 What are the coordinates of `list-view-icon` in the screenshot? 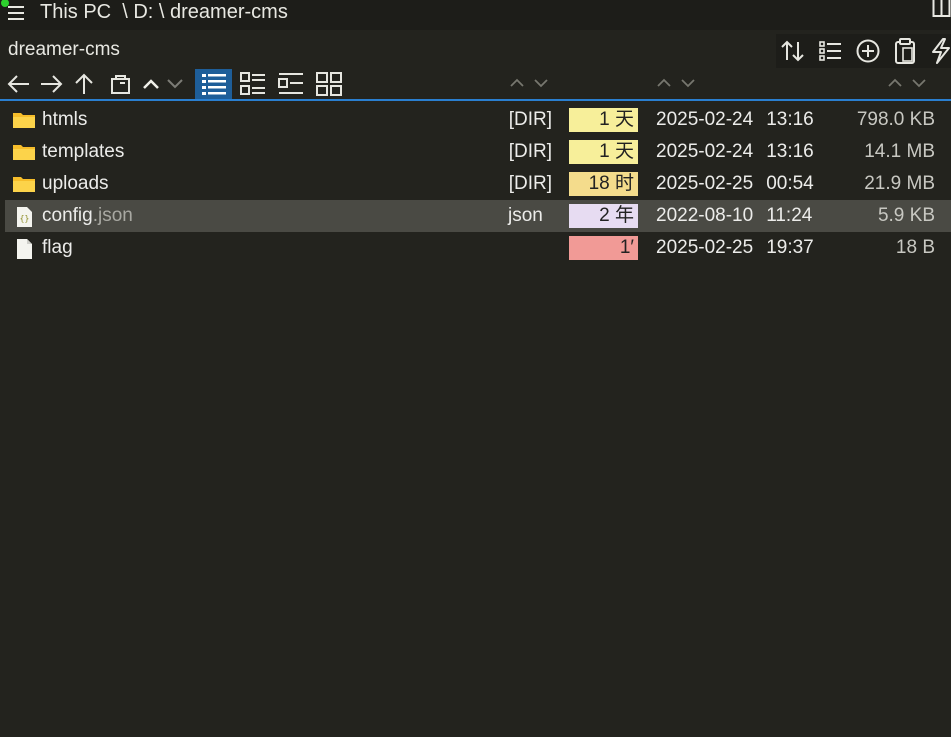 It's located at (291, 84).